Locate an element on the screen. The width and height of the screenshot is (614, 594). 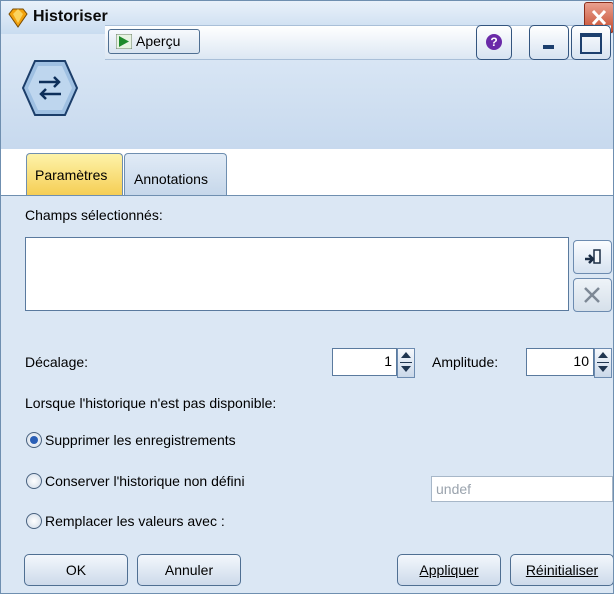
radio-replace-values-label: Remplacer les valeurs avec : is located at coordinates (135, 521).